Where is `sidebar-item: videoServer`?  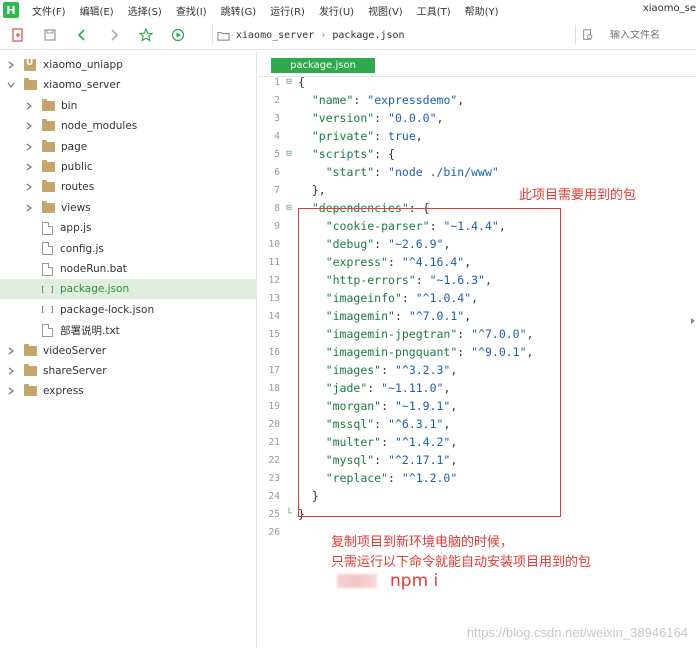
sidebar-item: videoServer is located at coordinates (128, 351).